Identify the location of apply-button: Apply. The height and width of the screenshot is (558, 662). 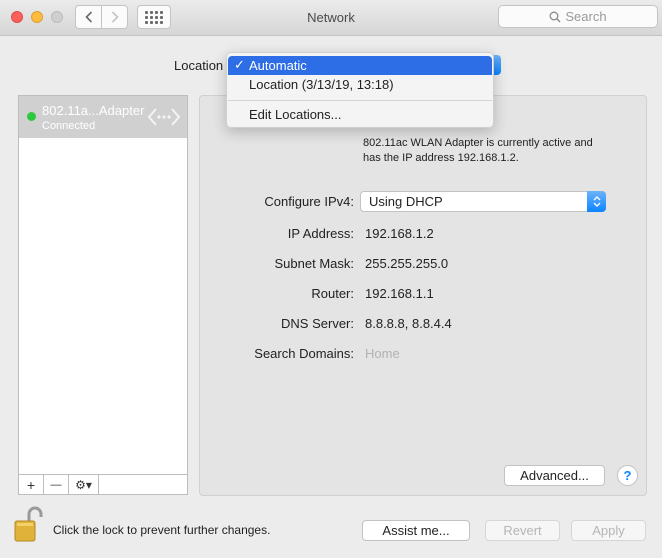
(608, 530).